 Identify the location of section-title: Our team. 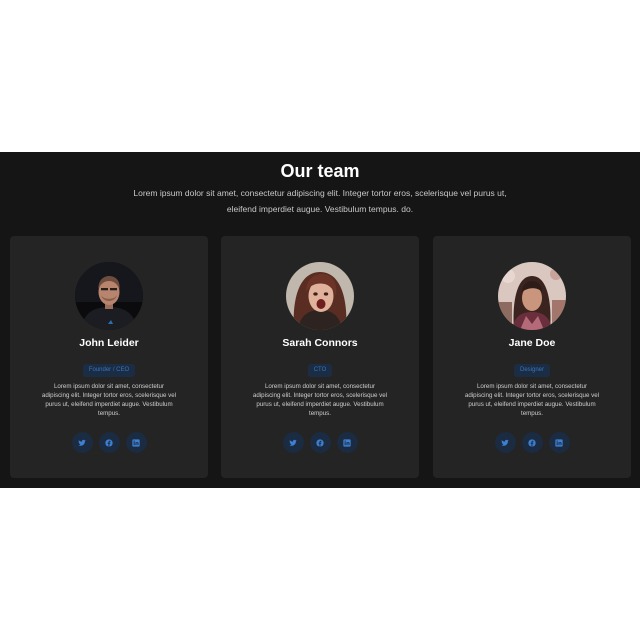
(320, 171).